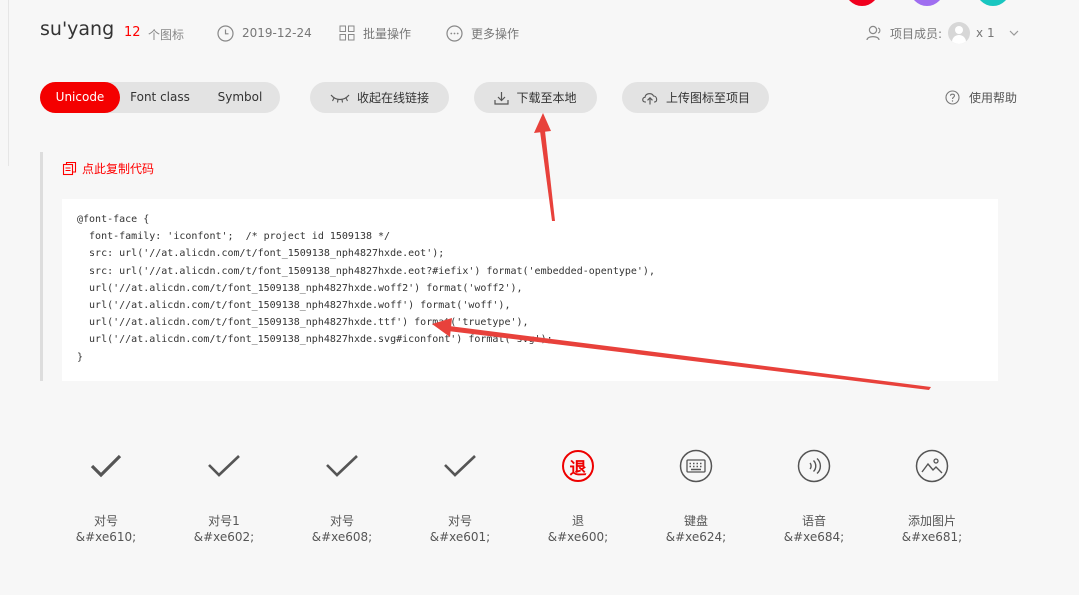 The image size is (1079, 595). I want to click on more-operation-label: 更多操作, so click(495, 33).